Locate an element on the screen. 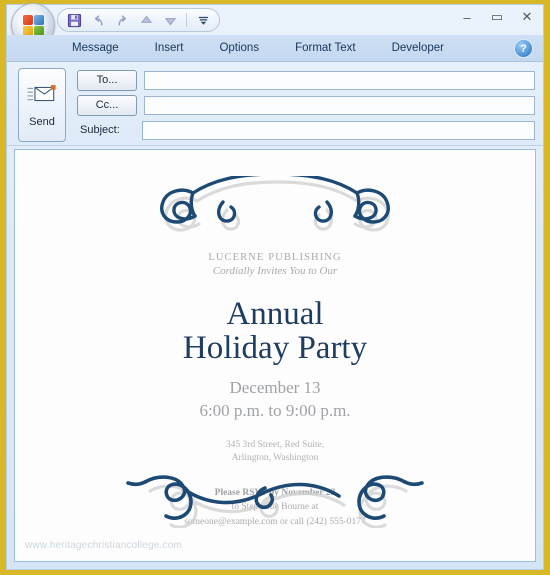 This screenshot has width=550, height=575. redo-button is located at coordinates (122, 20).